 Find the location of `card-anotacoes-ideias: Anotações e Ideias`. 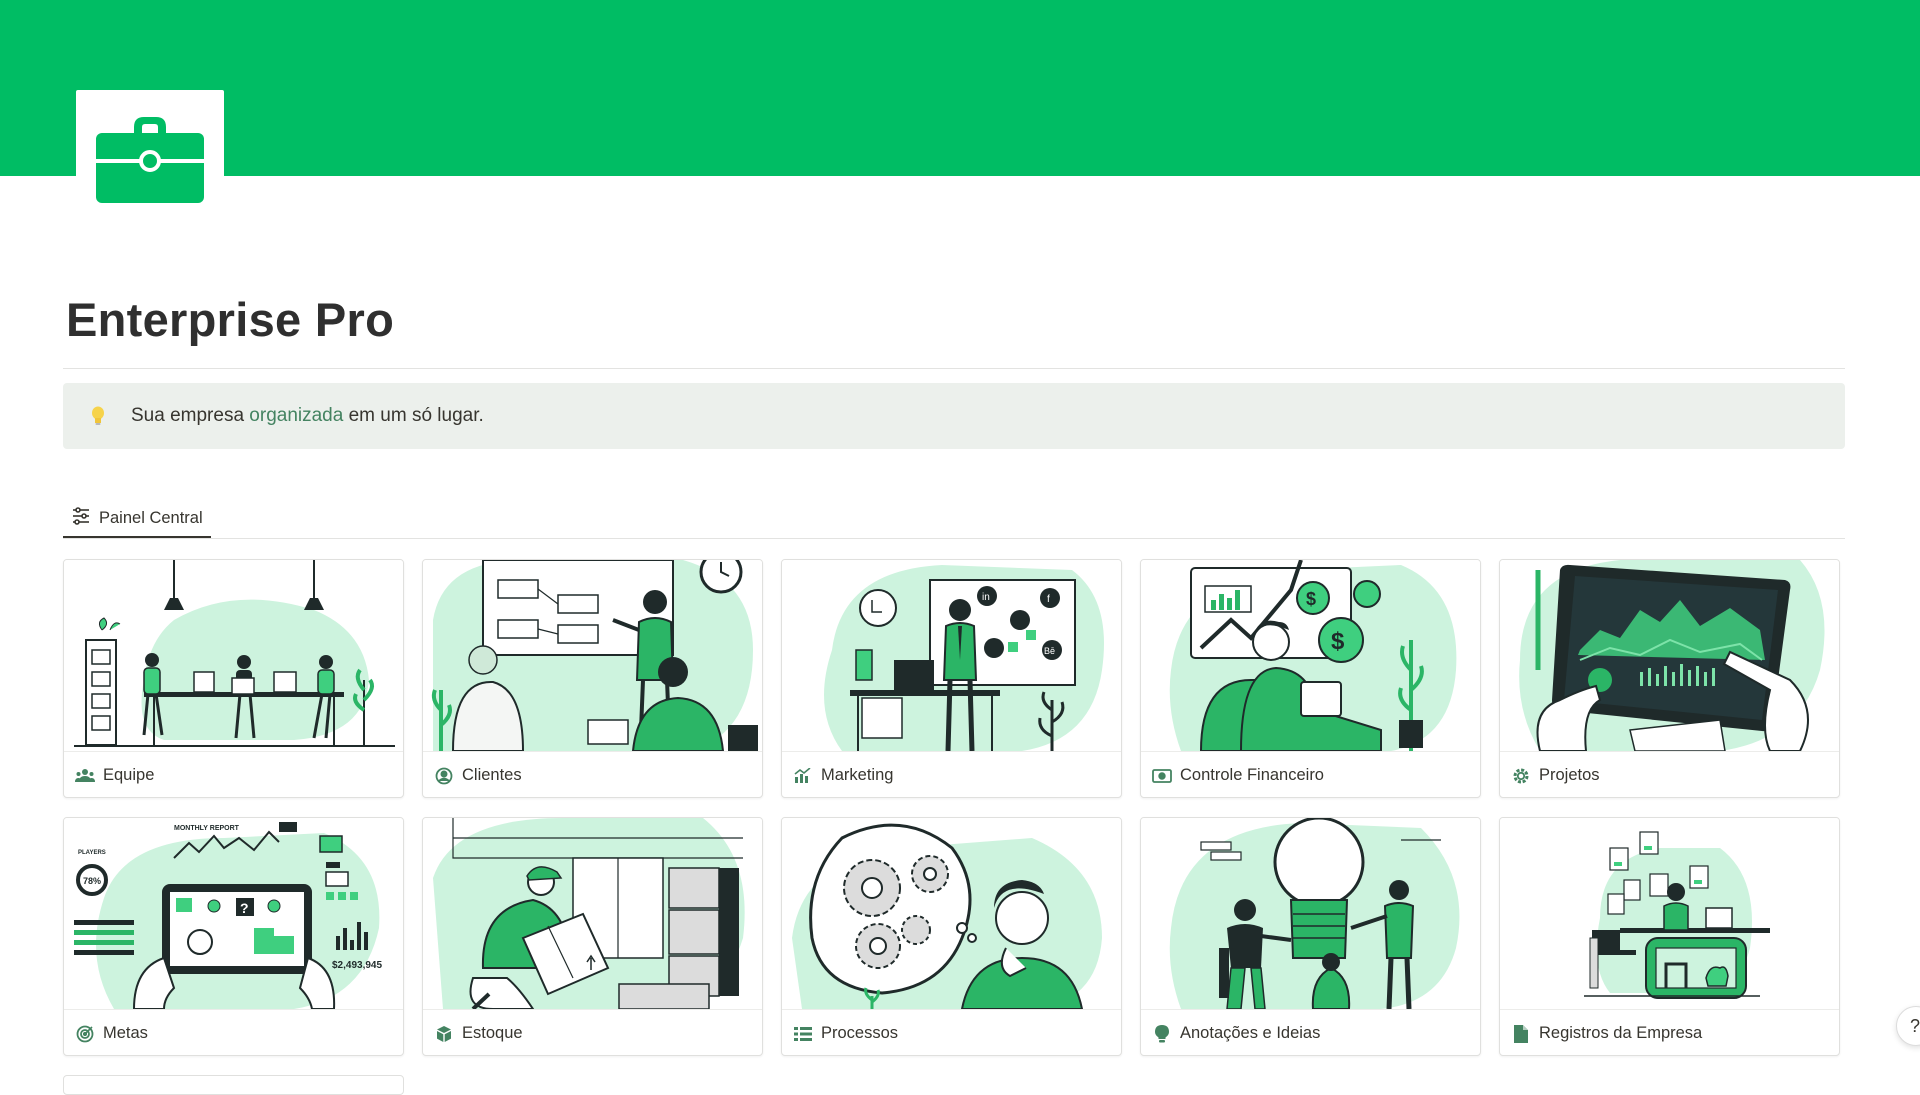

card-anotacoes-ideias: Anotações e Ideias is located at coordinates (1310, 936).